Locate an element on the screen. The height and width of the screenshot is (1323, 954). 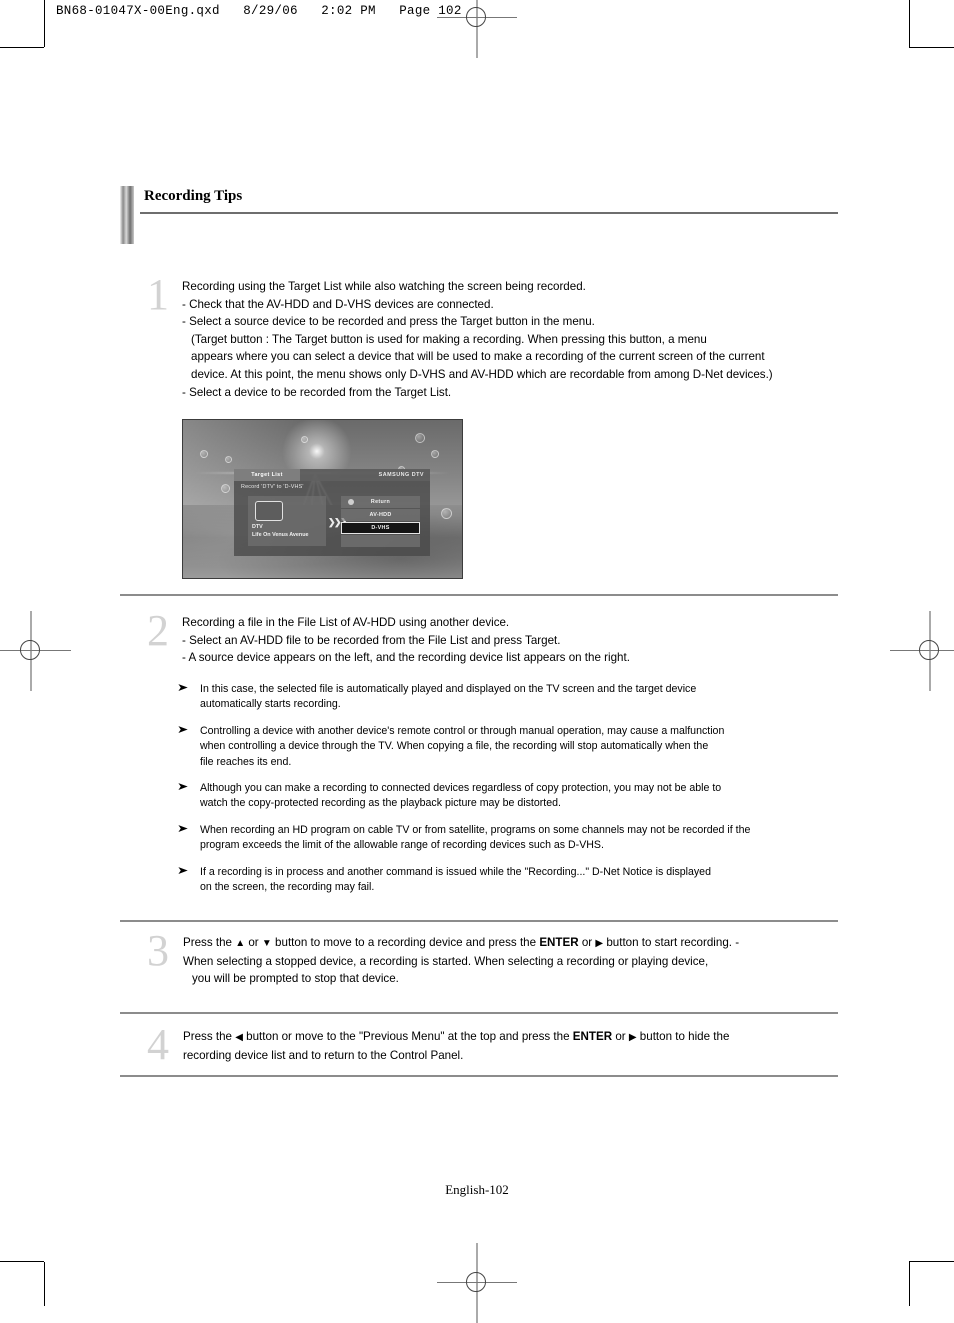
osd-tab-bar: Target List SAMSUNG DTV is located at coordinates (332, 475).